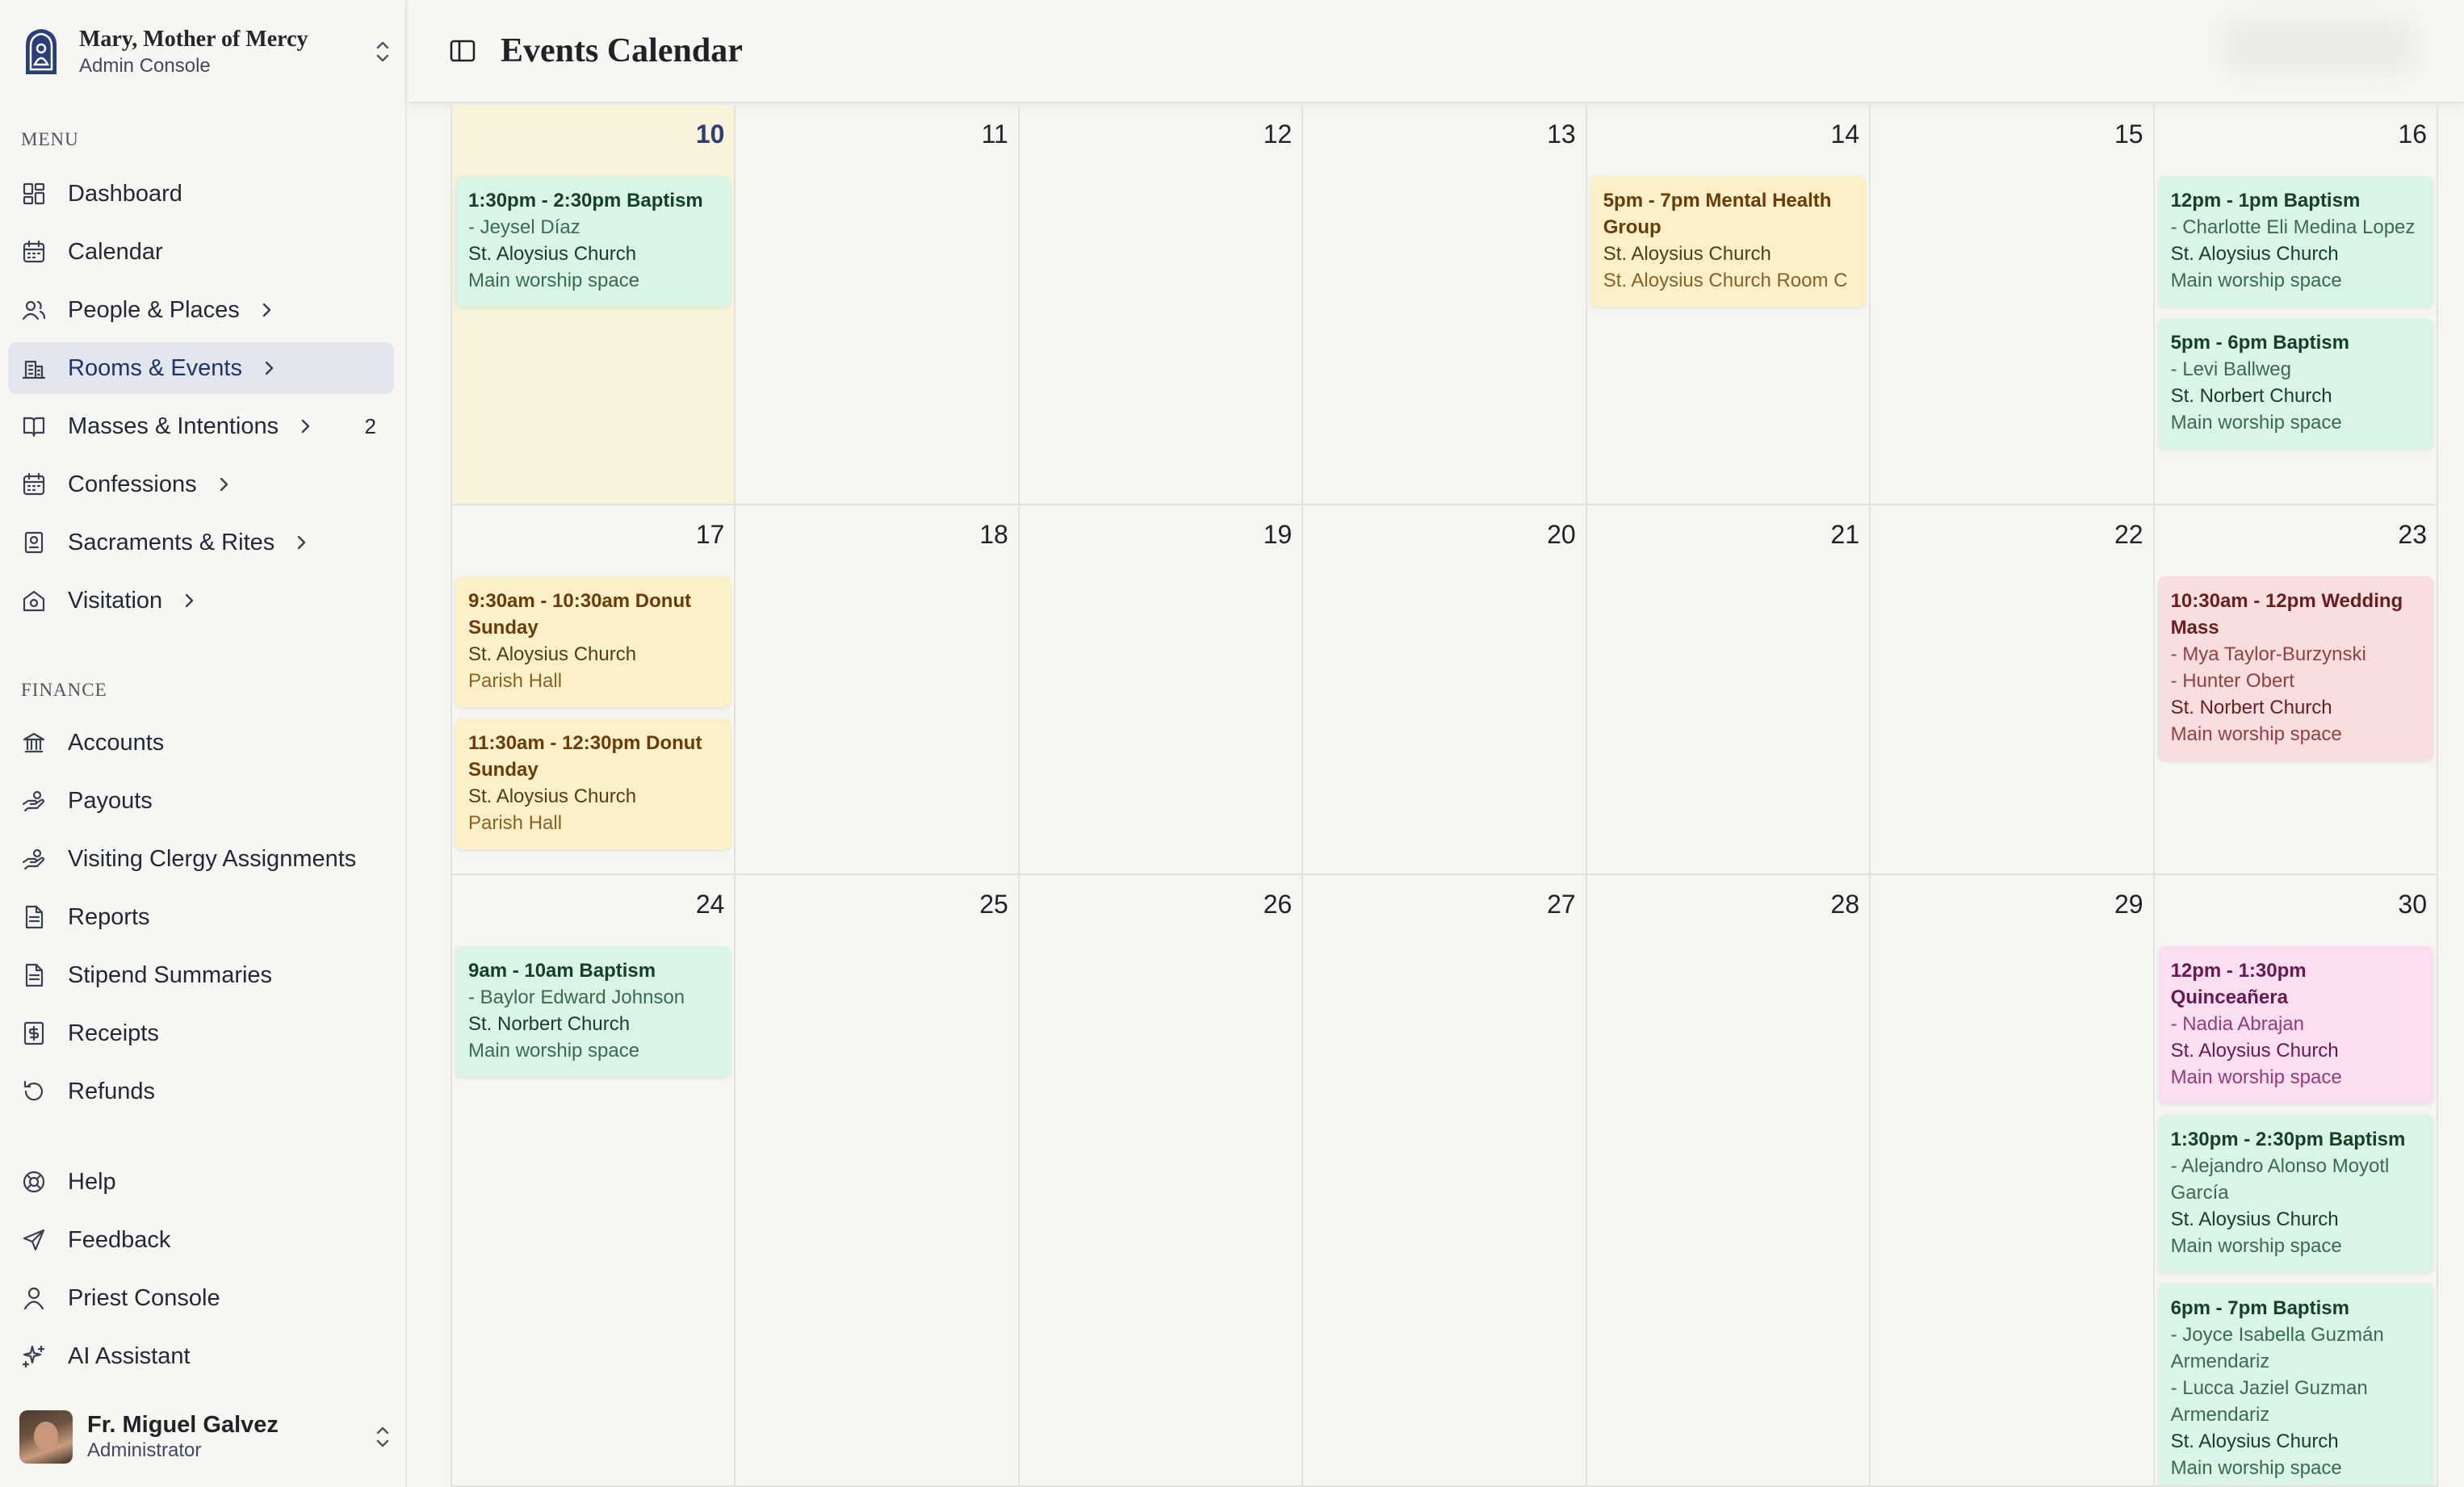 This screenshot has height=1487, width=2464. Describe the element at coordinates (1445, 305) in the screenshot. I see `calendar-day-cell: 13` at that location.